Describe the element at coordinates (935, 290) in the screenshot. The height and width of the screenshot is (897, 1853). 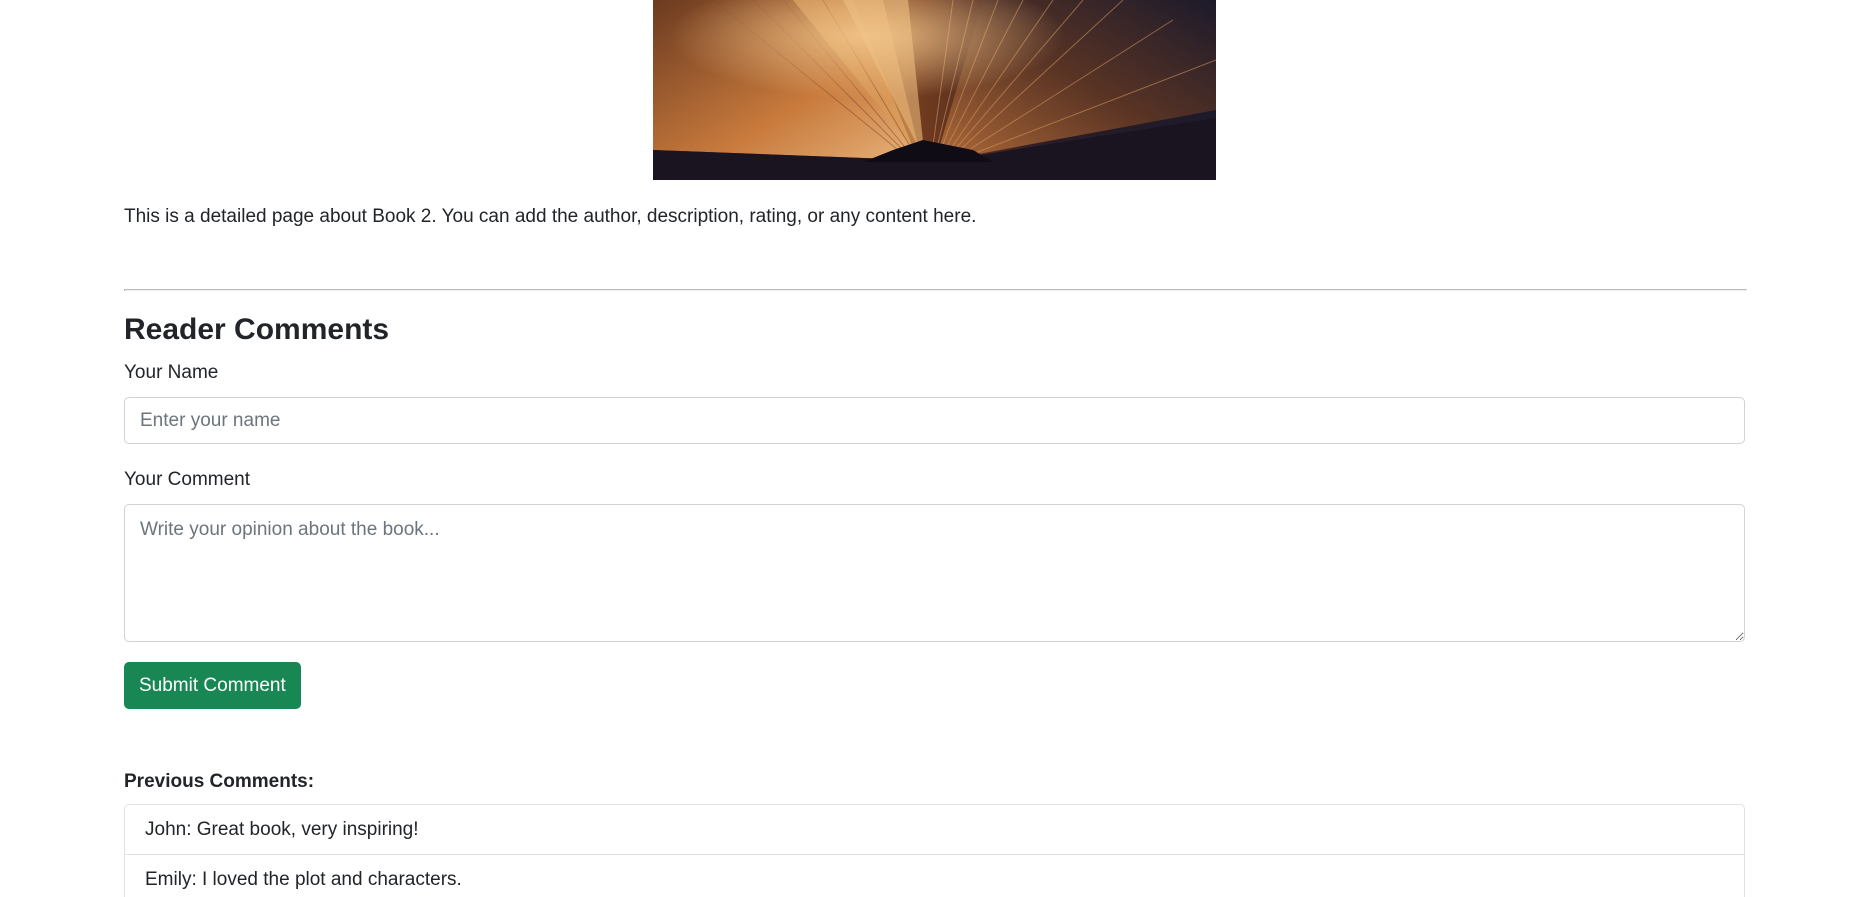
I see `section-divider` at that location.